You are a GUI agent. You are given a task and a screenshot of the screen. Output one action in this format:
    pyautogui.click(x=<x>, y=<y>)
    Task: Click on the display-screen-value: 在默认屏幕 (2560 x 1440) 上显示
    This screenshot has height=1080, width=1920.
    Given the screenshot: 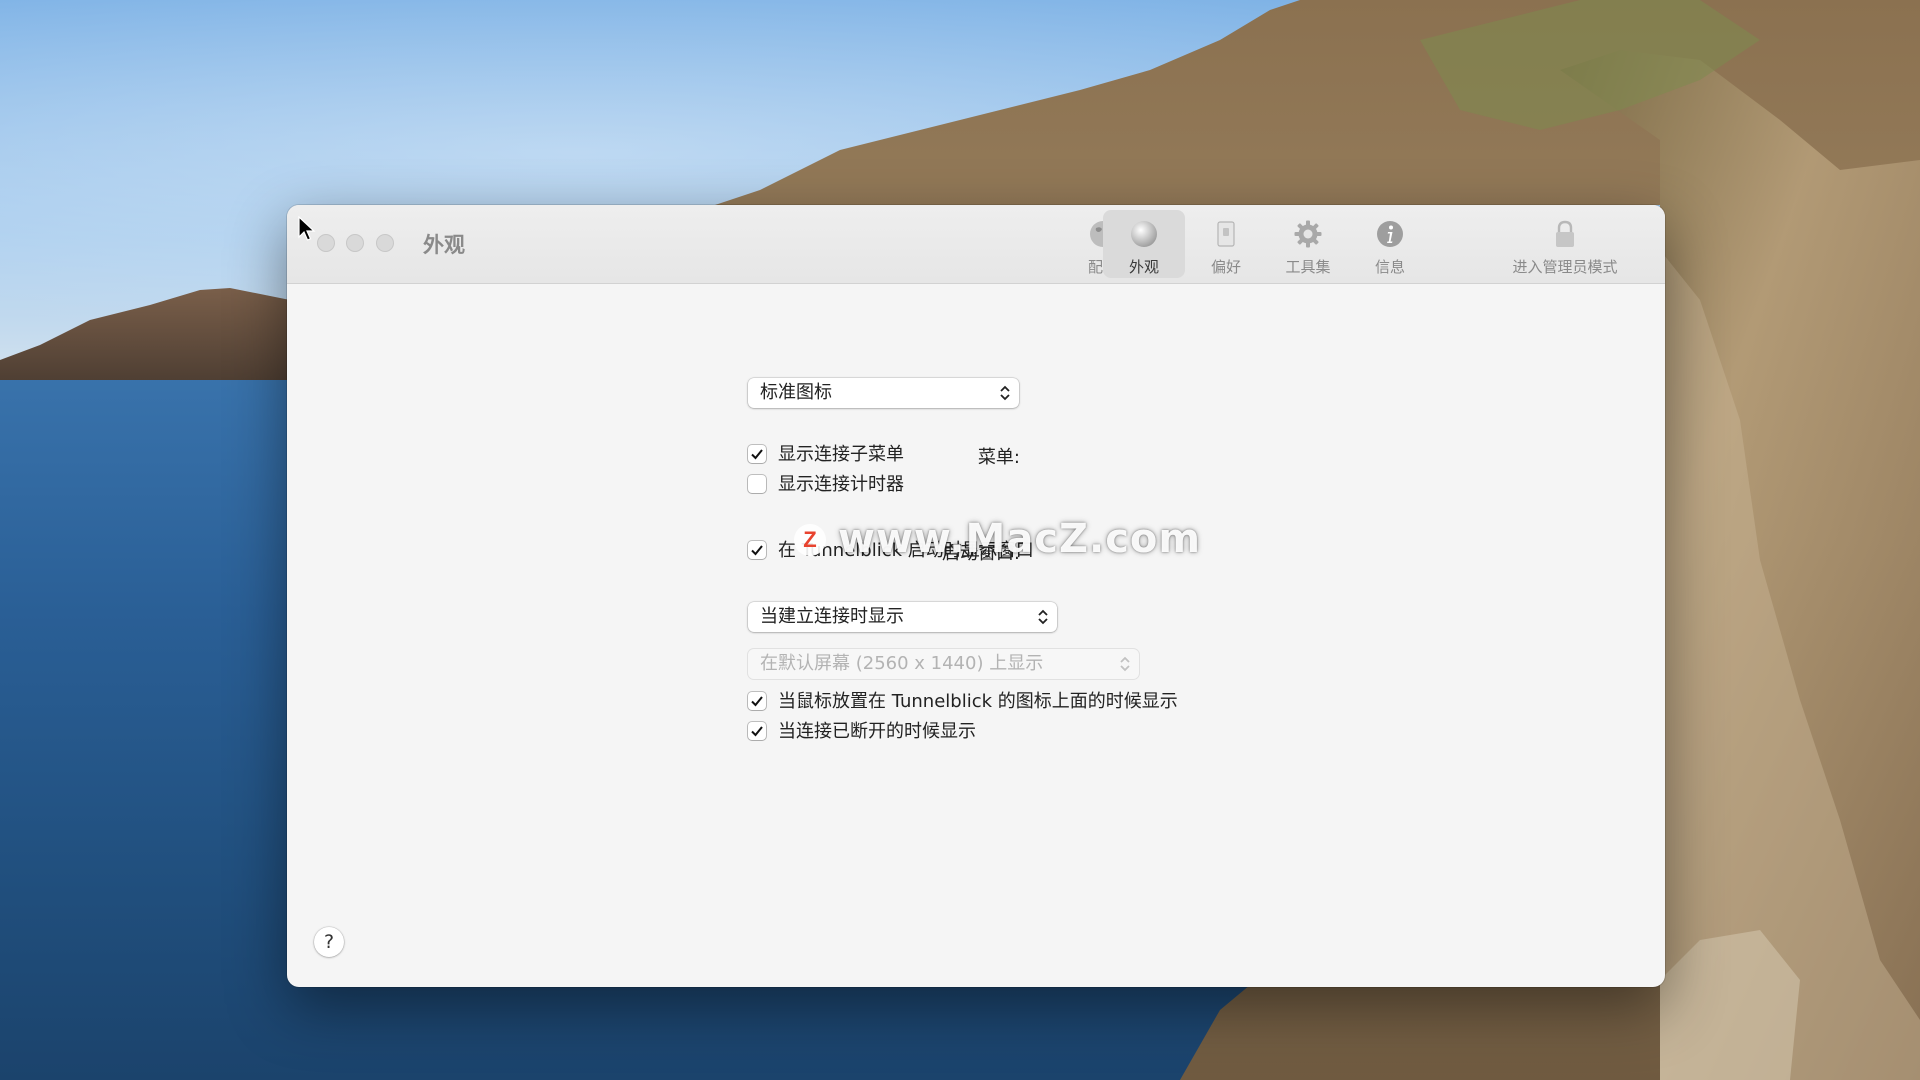 What is the action you would take?
    pyautogui.click(x=902, y=663)
    